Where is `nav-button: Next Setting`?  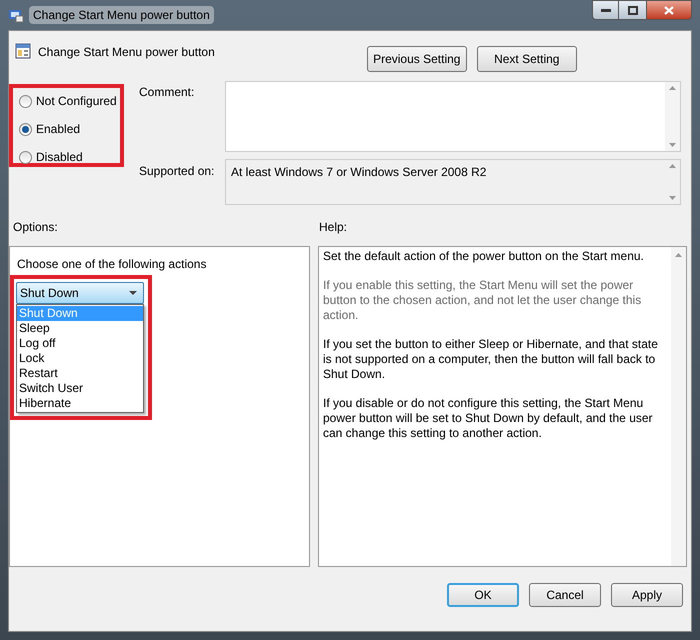
nav-button: Next Setting is located at coordinates (526, 59).